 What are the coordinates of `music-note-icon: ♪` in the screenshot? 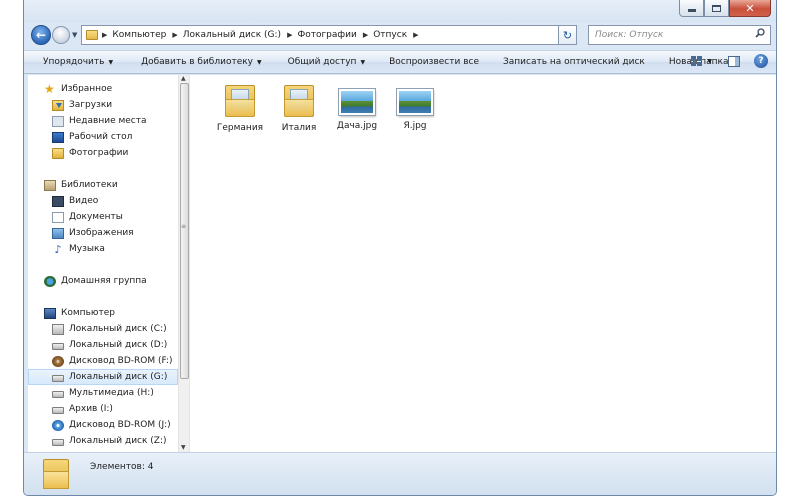 It's located at (58, 249).